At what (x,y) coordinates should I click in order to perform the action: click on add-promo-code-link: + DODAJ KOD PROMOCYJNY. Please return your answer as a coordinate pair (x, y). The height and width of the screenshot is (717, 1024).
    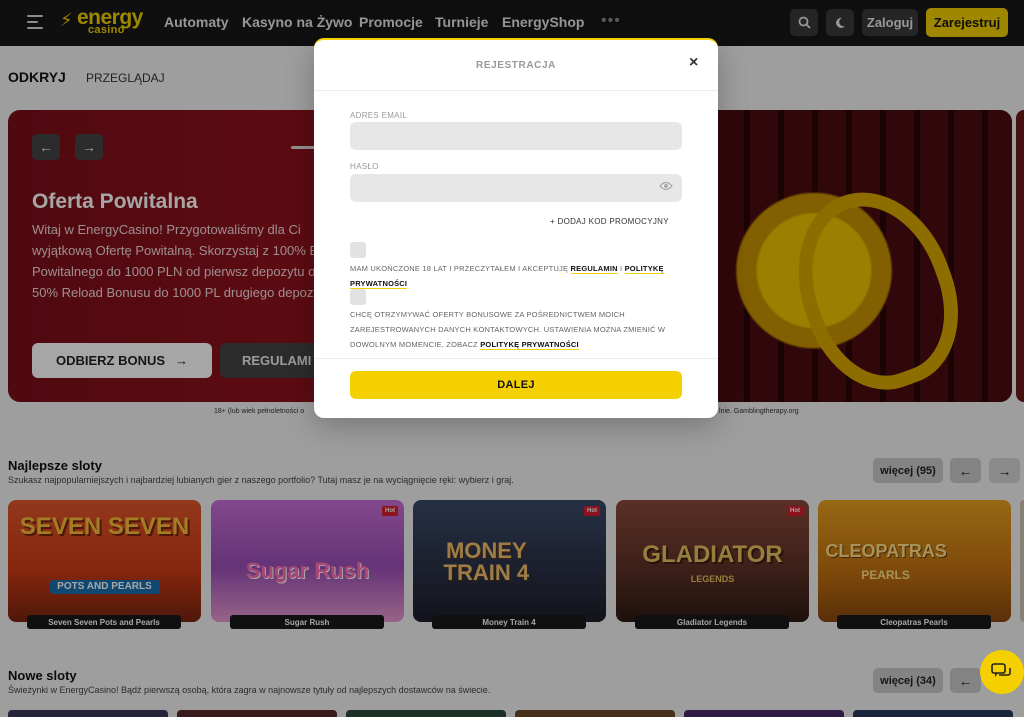
    Looking at the image, I should click on (609, 221).